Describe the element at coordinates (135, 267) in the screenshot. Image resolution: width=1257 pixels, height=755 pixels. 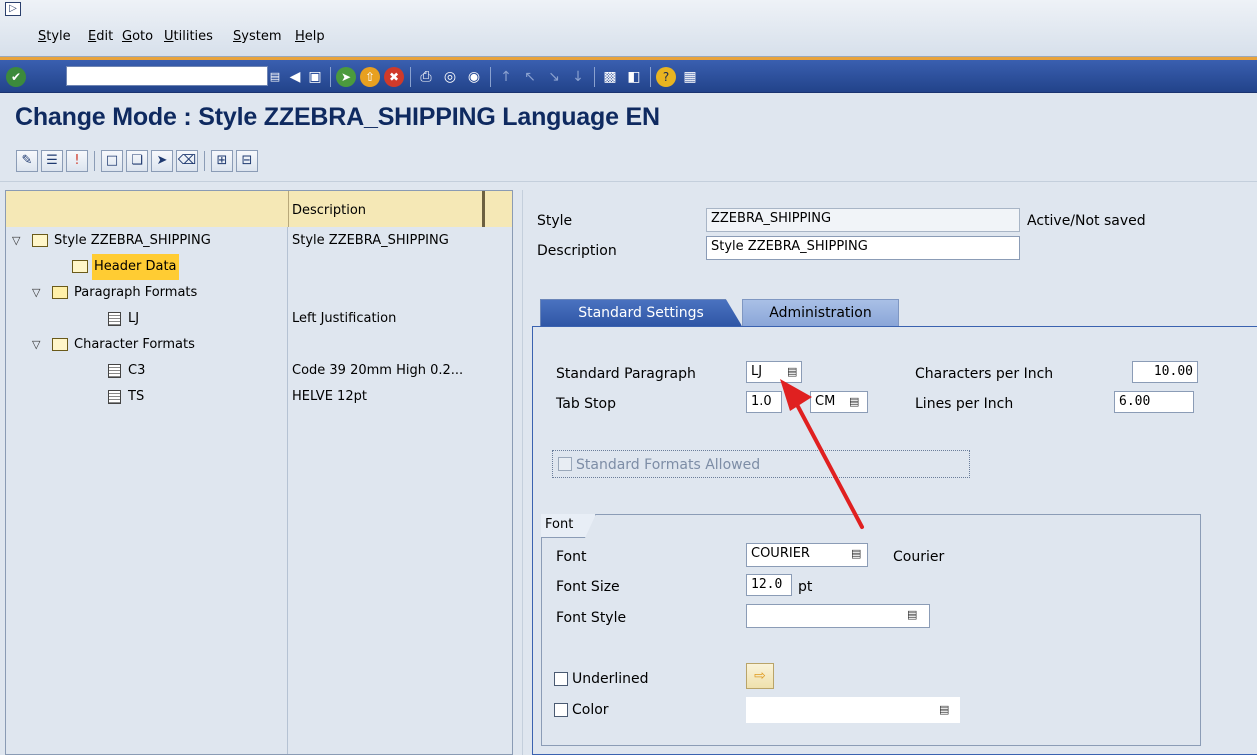
I see `tree-item-label: Header Data` at that location.